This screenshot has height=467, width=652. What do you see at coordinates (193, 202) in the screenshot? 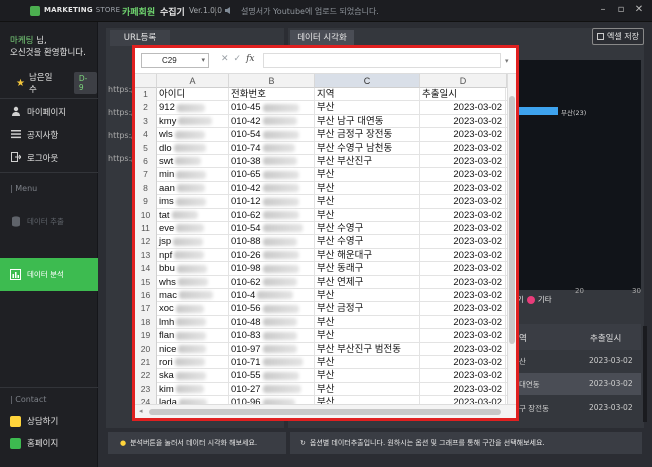
I see `cell-id: ims` at bounding box center [193, 202].